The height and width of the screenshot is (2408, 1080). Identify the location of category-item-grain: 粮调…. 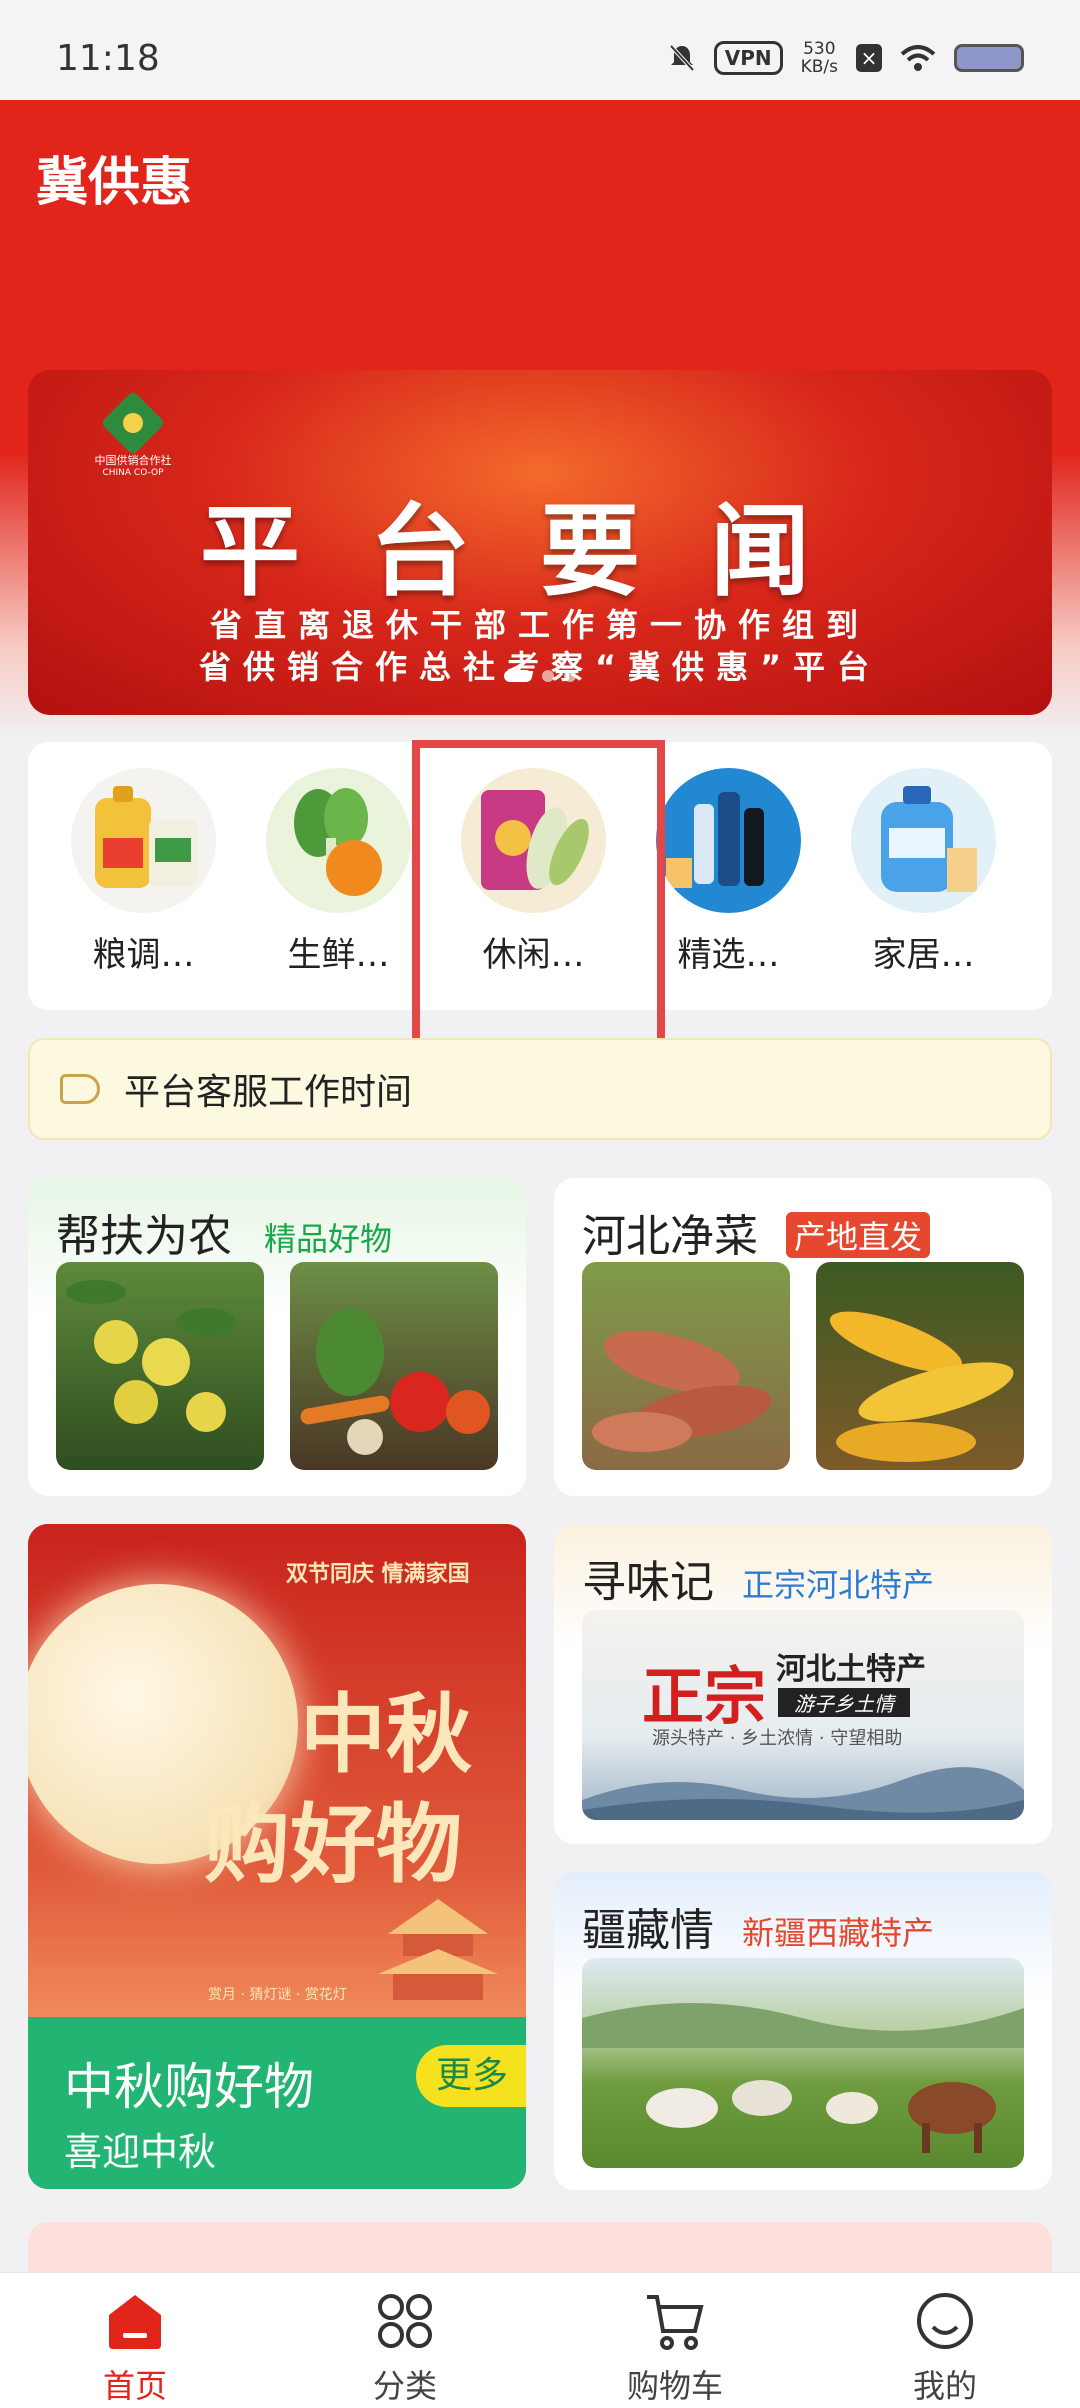
(143, 876).